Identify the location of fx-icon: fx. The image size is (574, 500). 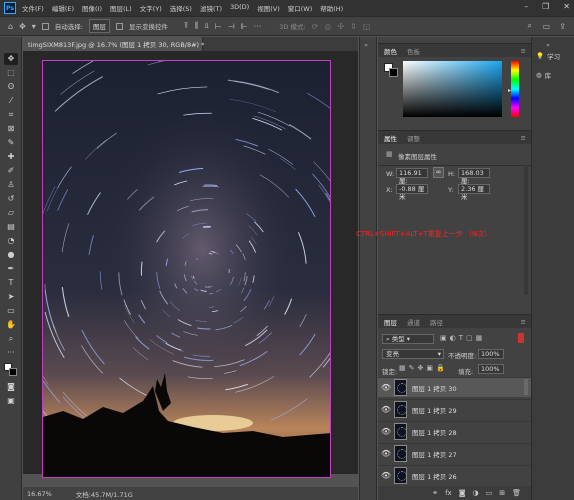
(448, 493).